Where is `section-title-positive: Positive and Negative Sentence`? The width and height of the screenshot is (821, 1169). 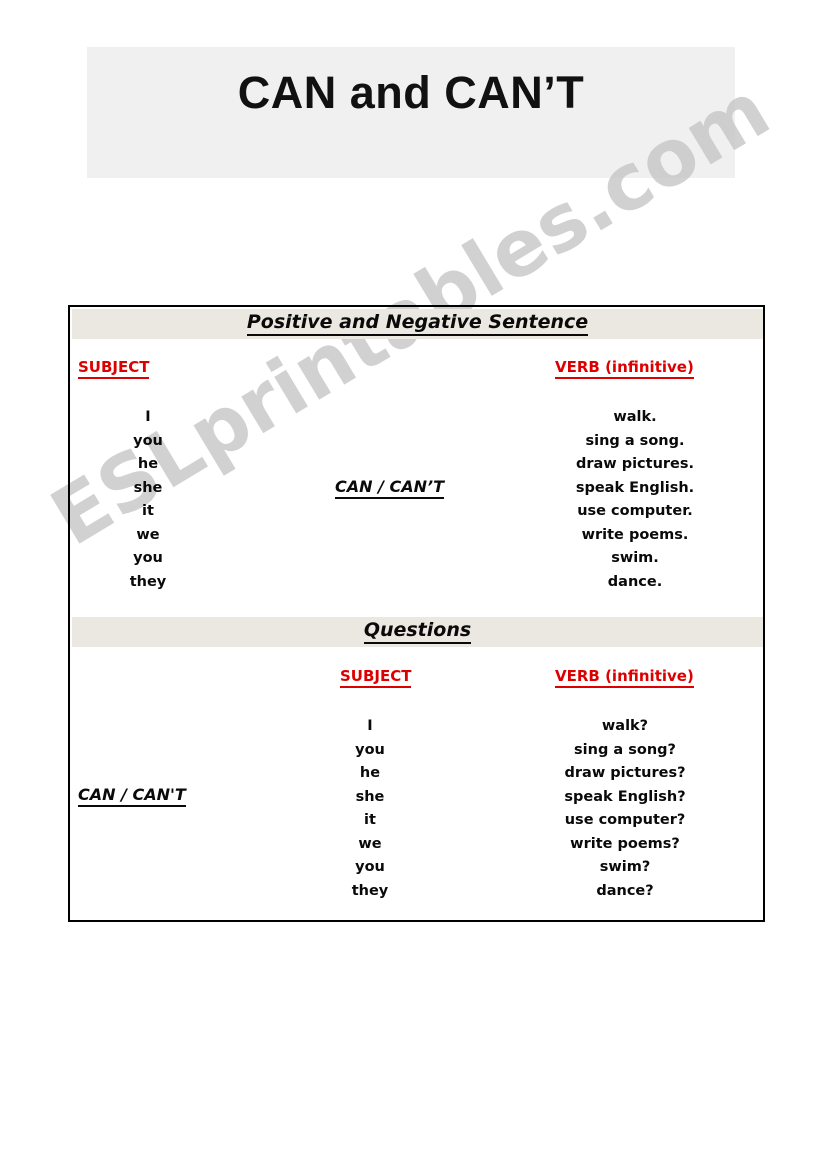
section-title-positive: Positive and Negative Sentence is located at coordinates (417, 323).